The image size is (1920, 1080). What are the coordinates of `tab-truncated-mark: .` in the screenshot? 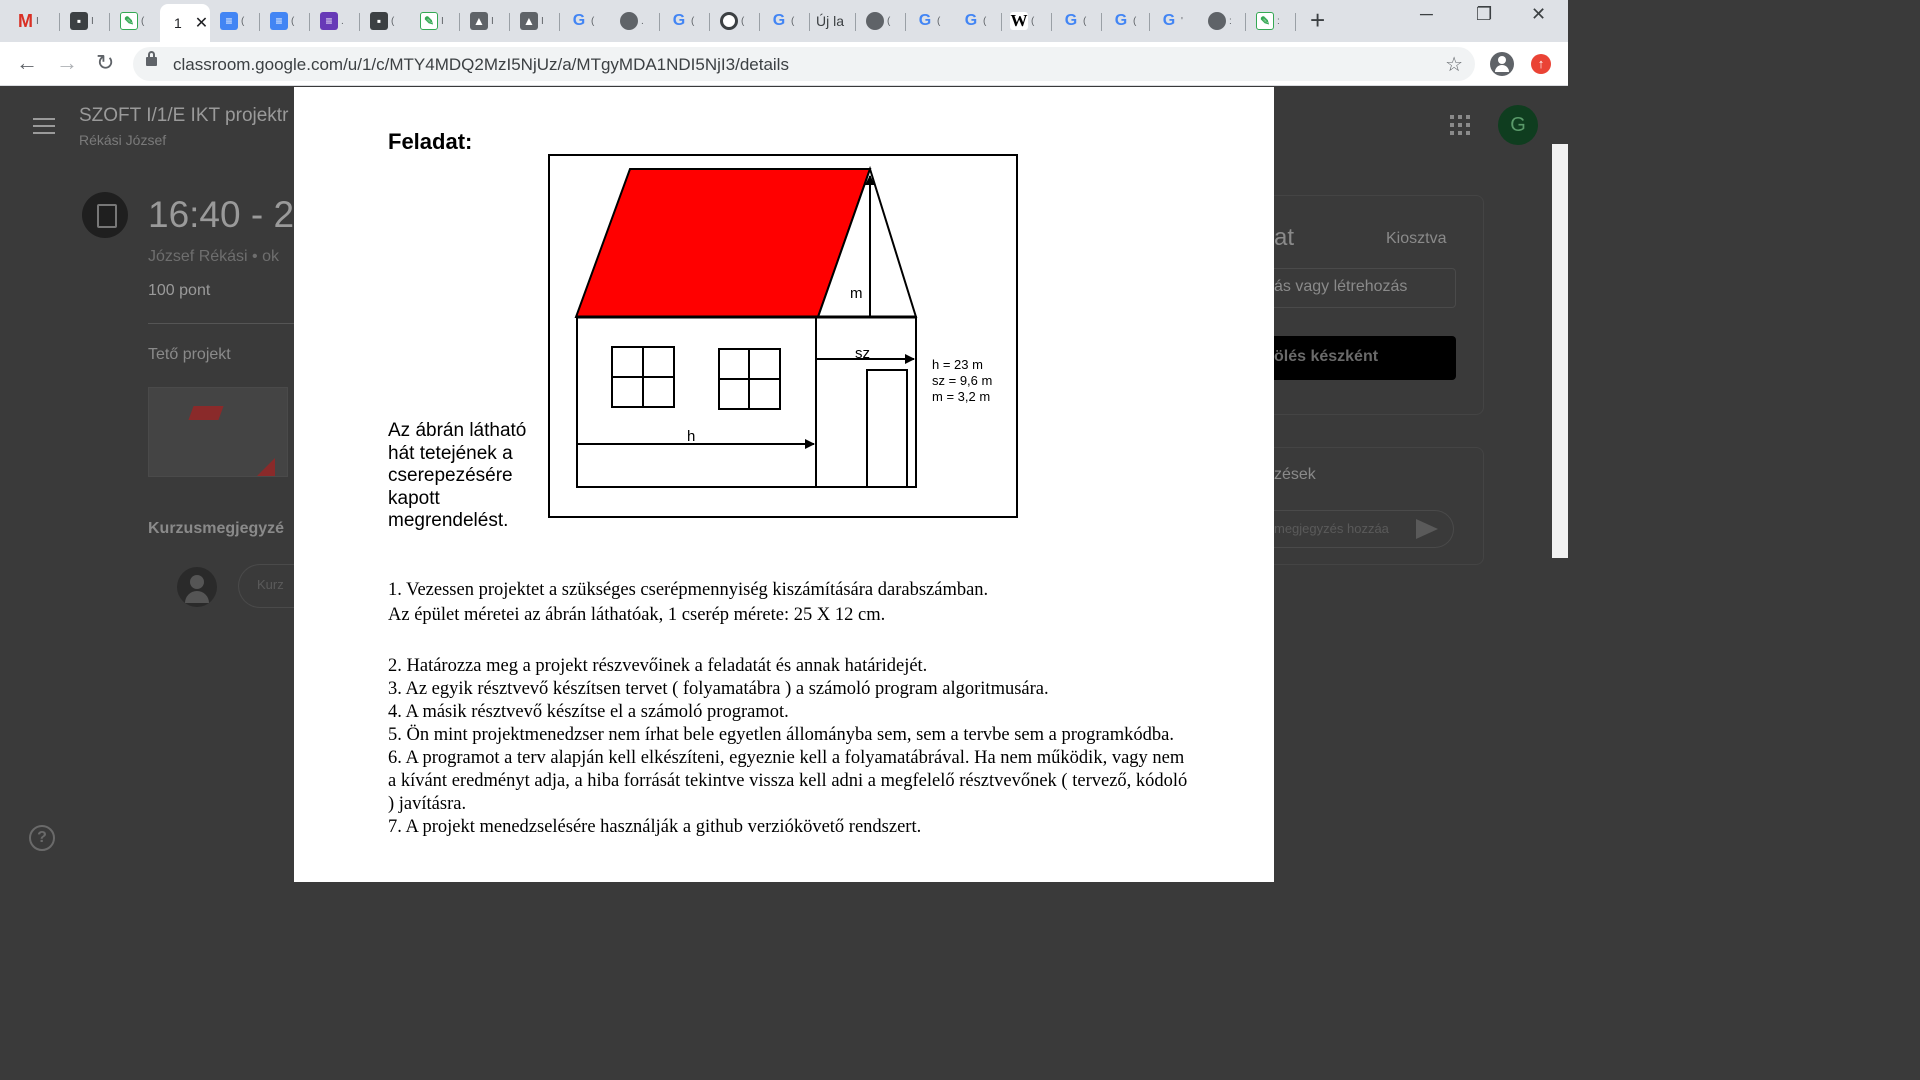 It's located at (342, 21).